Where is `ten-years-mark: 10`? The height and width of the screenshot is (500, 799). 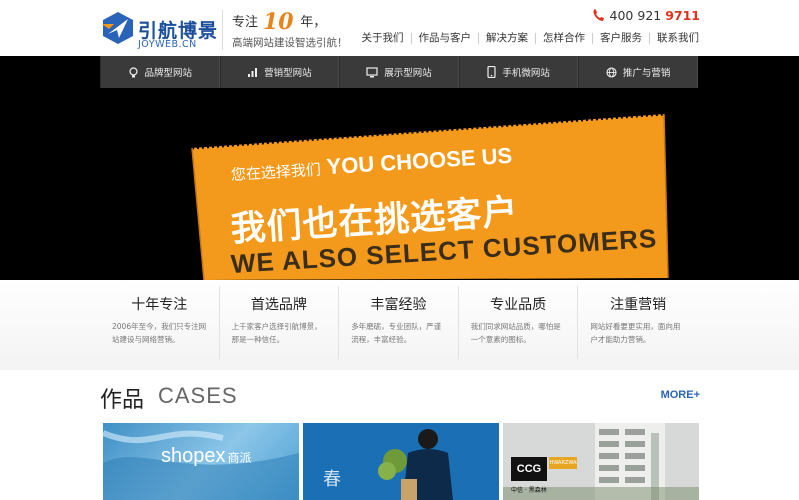
ten-years-mark: 10 is located at coordinates (278, 21).